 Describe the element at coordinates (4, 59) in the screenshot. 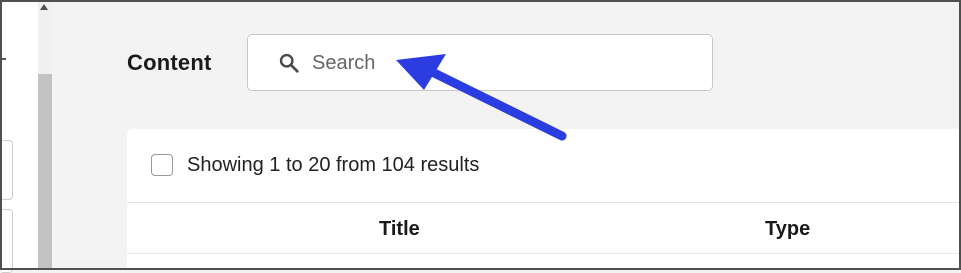

I see `sidebar-tick` at that location.